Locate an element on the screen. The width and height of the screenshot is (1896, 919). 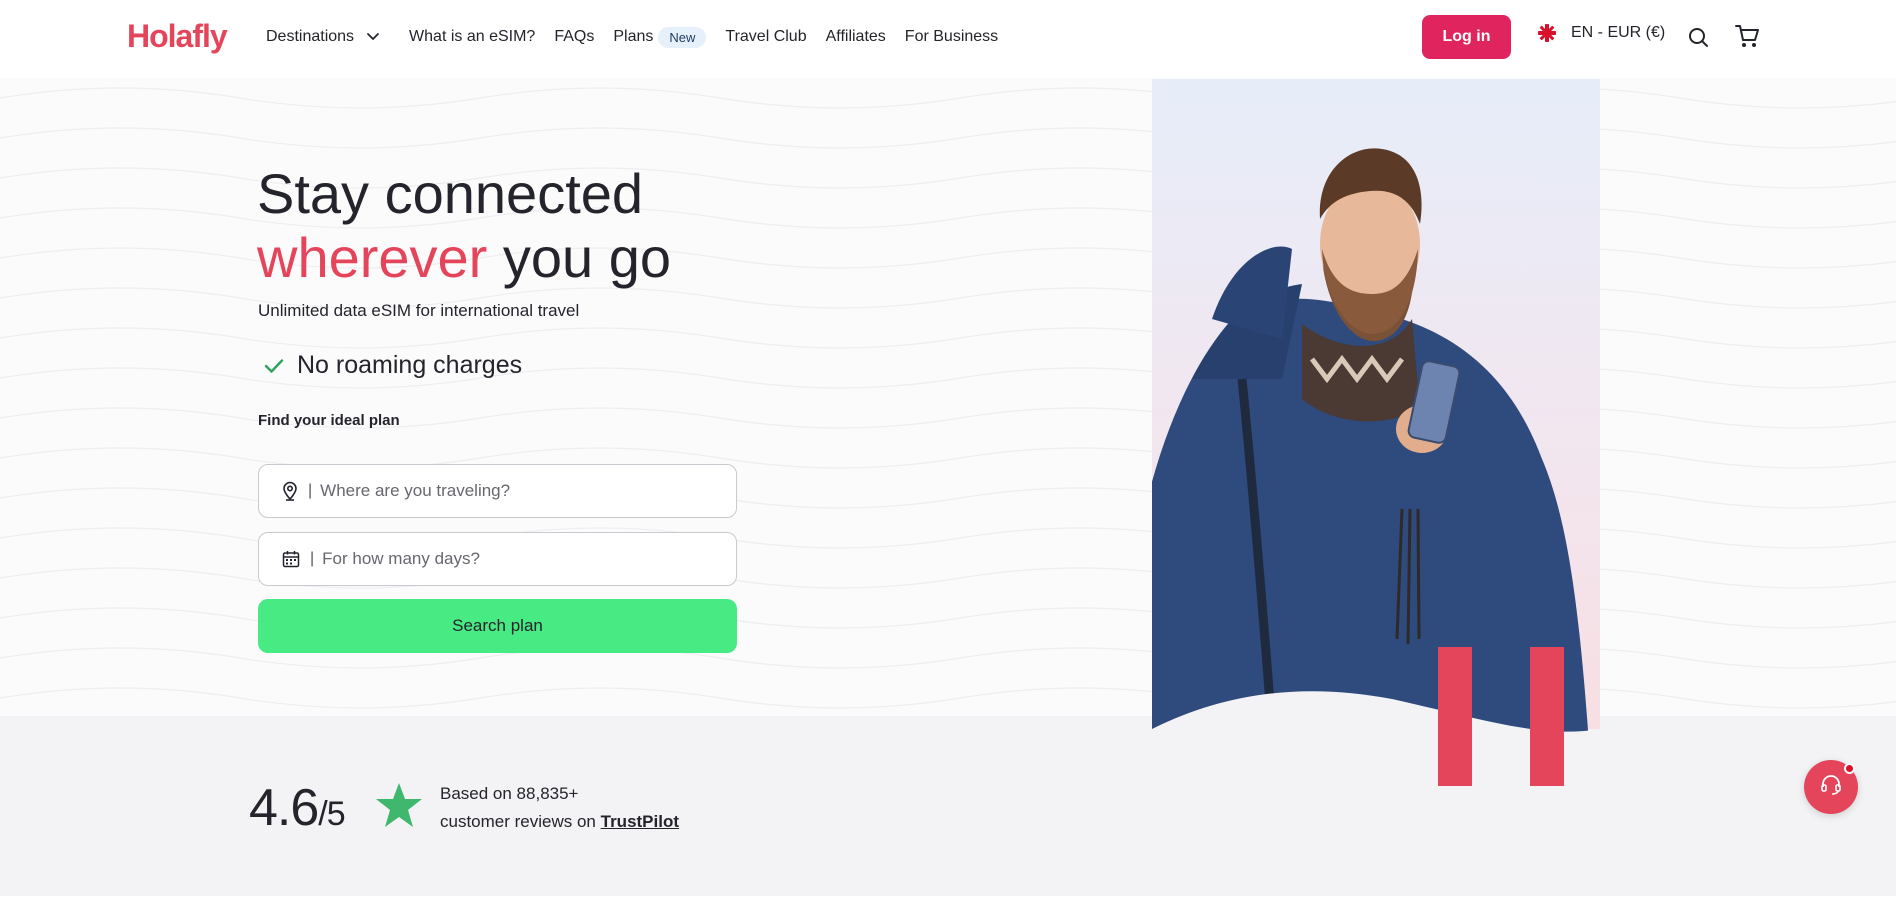
days-input is located at coordinates (512, 559).